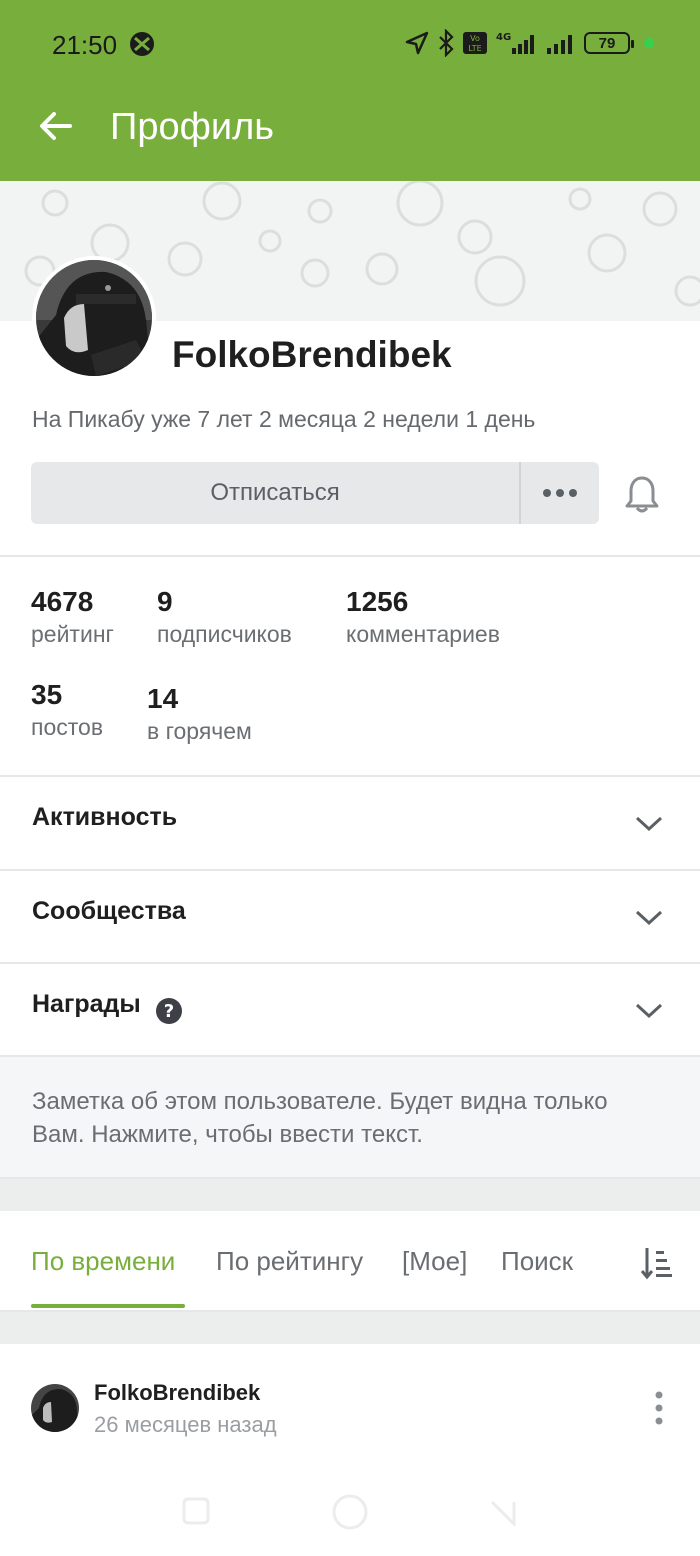 The image size is (700, 1556). What do you see at coordinates (163, 698) in the screenshot?
I see `stat-value: 14` at bounding box center [163, 698].